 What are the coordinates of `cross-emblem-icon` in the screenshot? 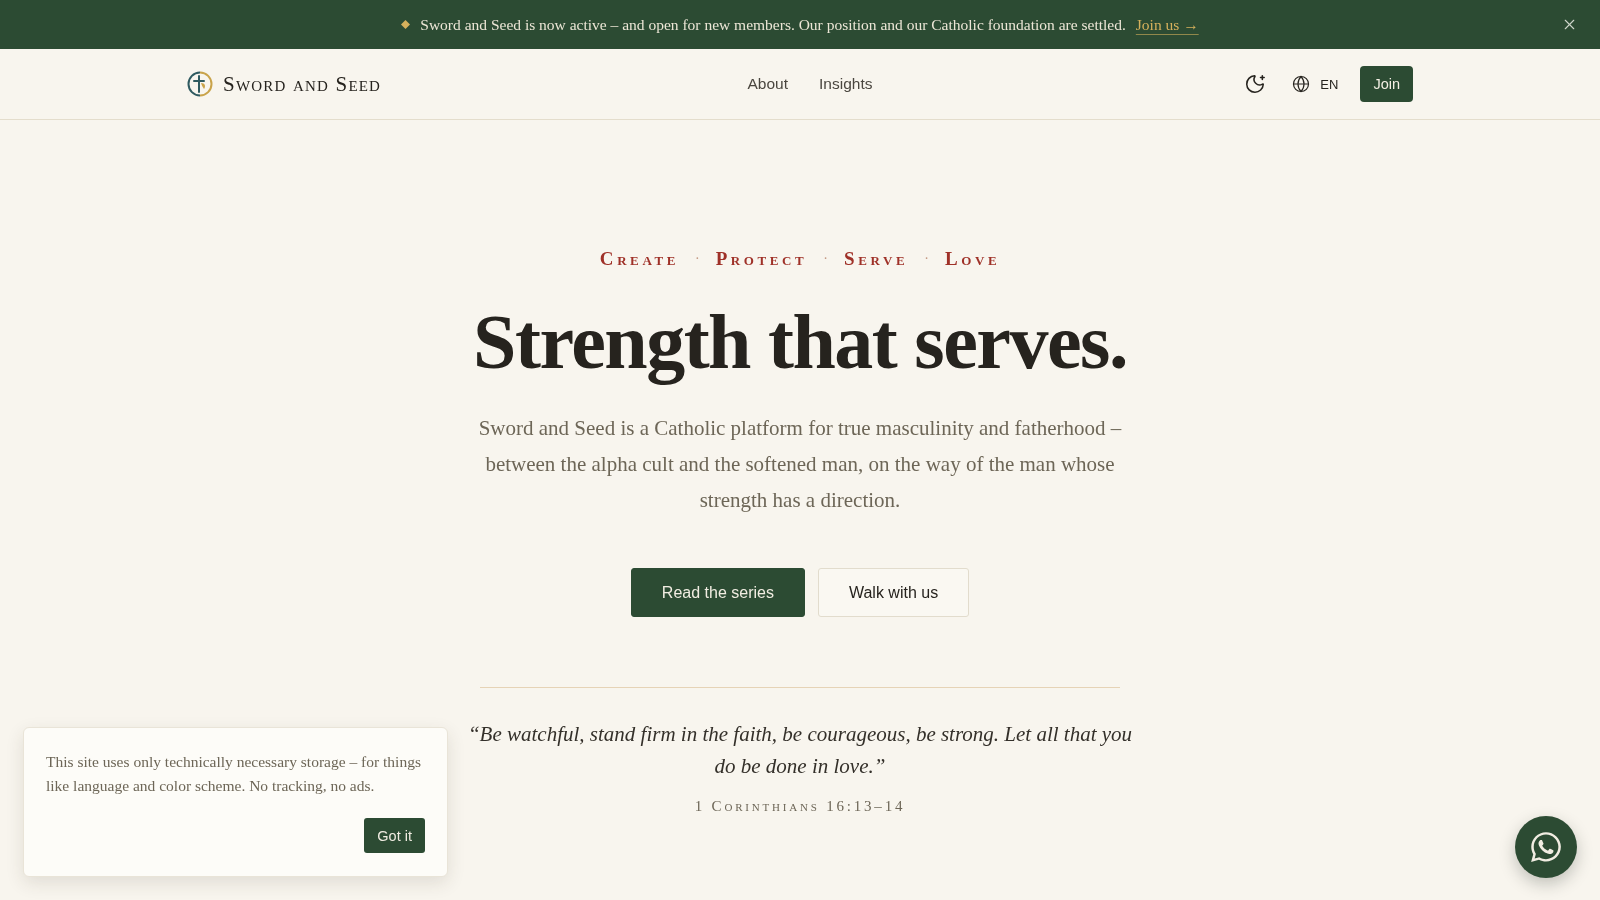 It's located at (200, 84).